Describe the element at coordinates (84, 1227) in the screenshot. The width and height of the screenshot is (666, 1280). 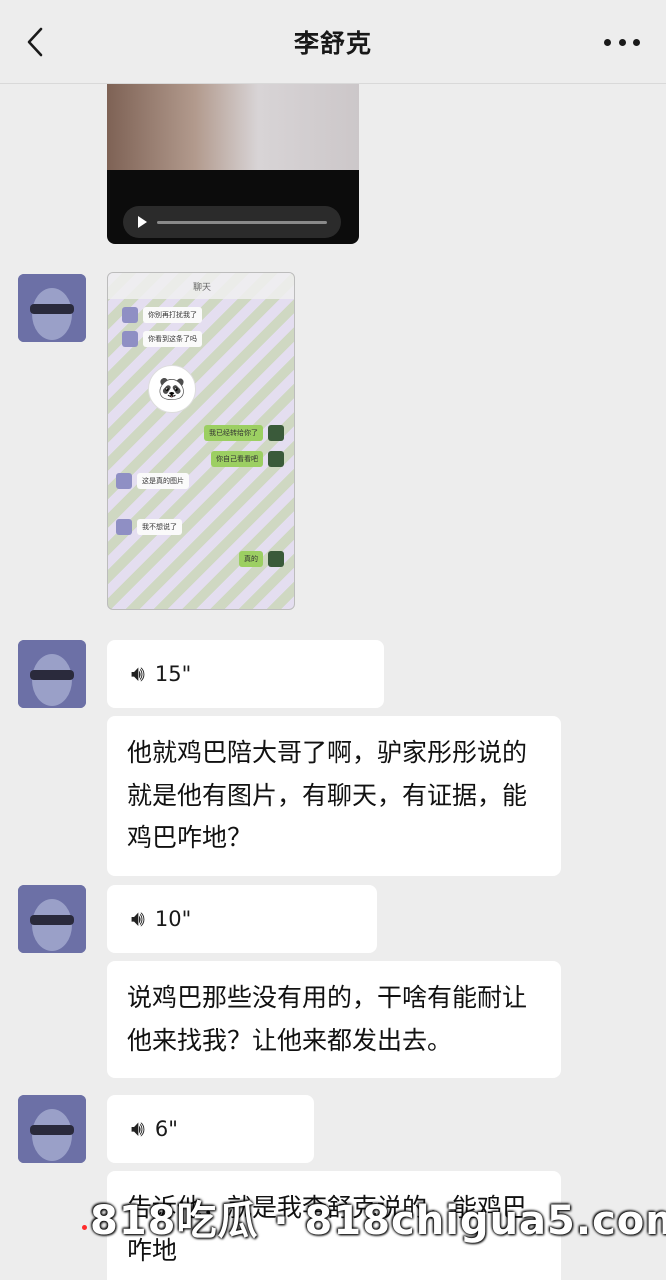
I see `watermark-dot` at that location.